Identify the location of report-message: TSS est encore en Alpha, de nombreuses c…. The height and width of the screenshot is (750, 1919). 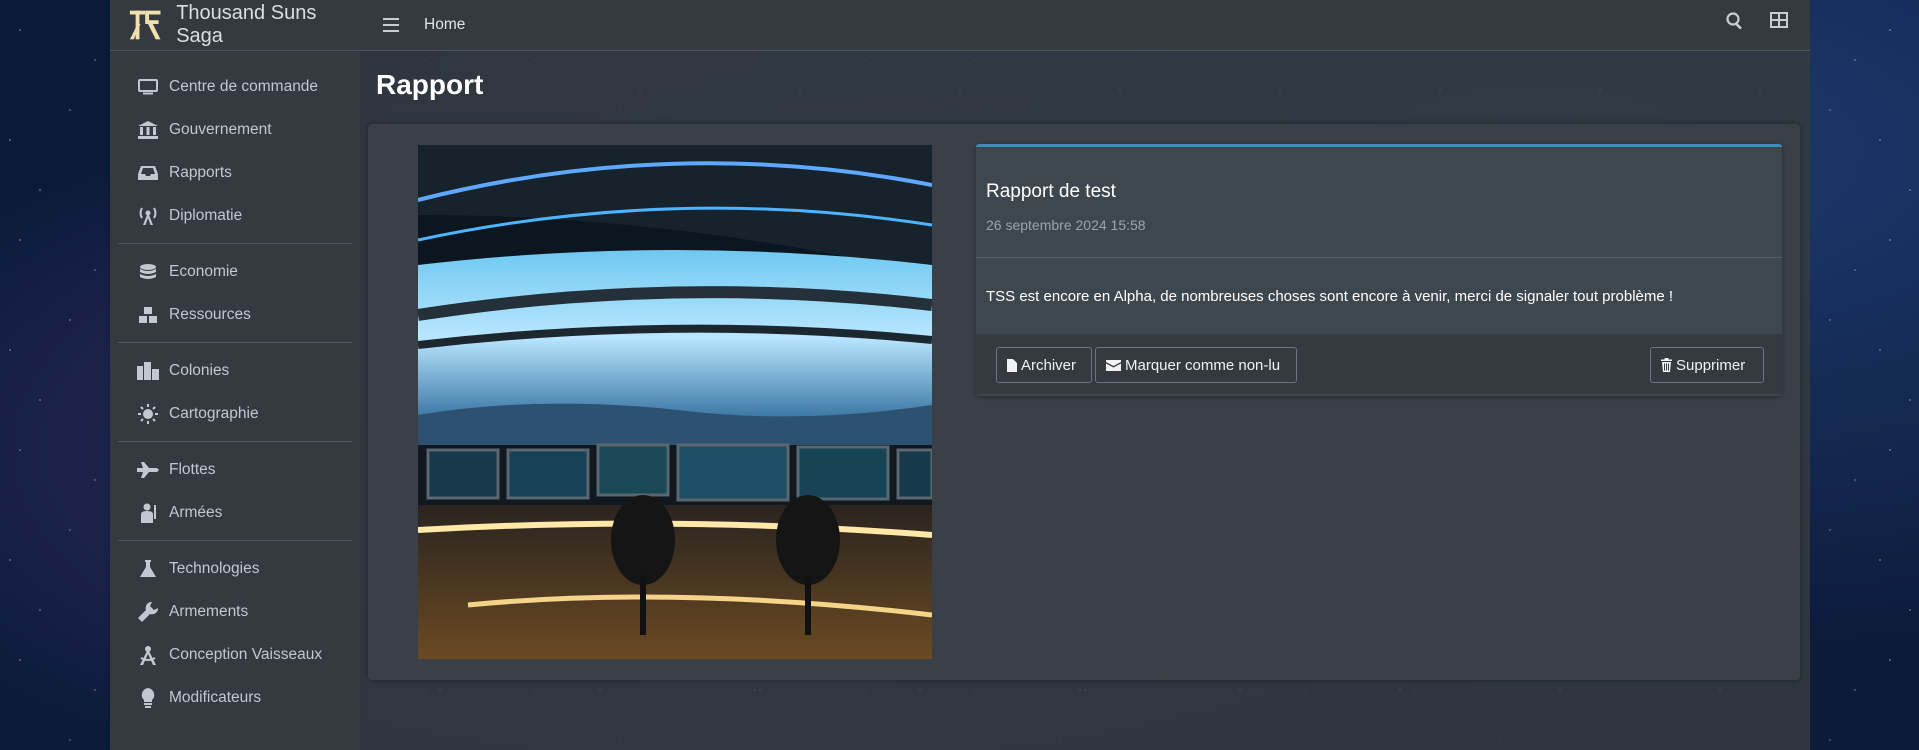
(1330, 296).